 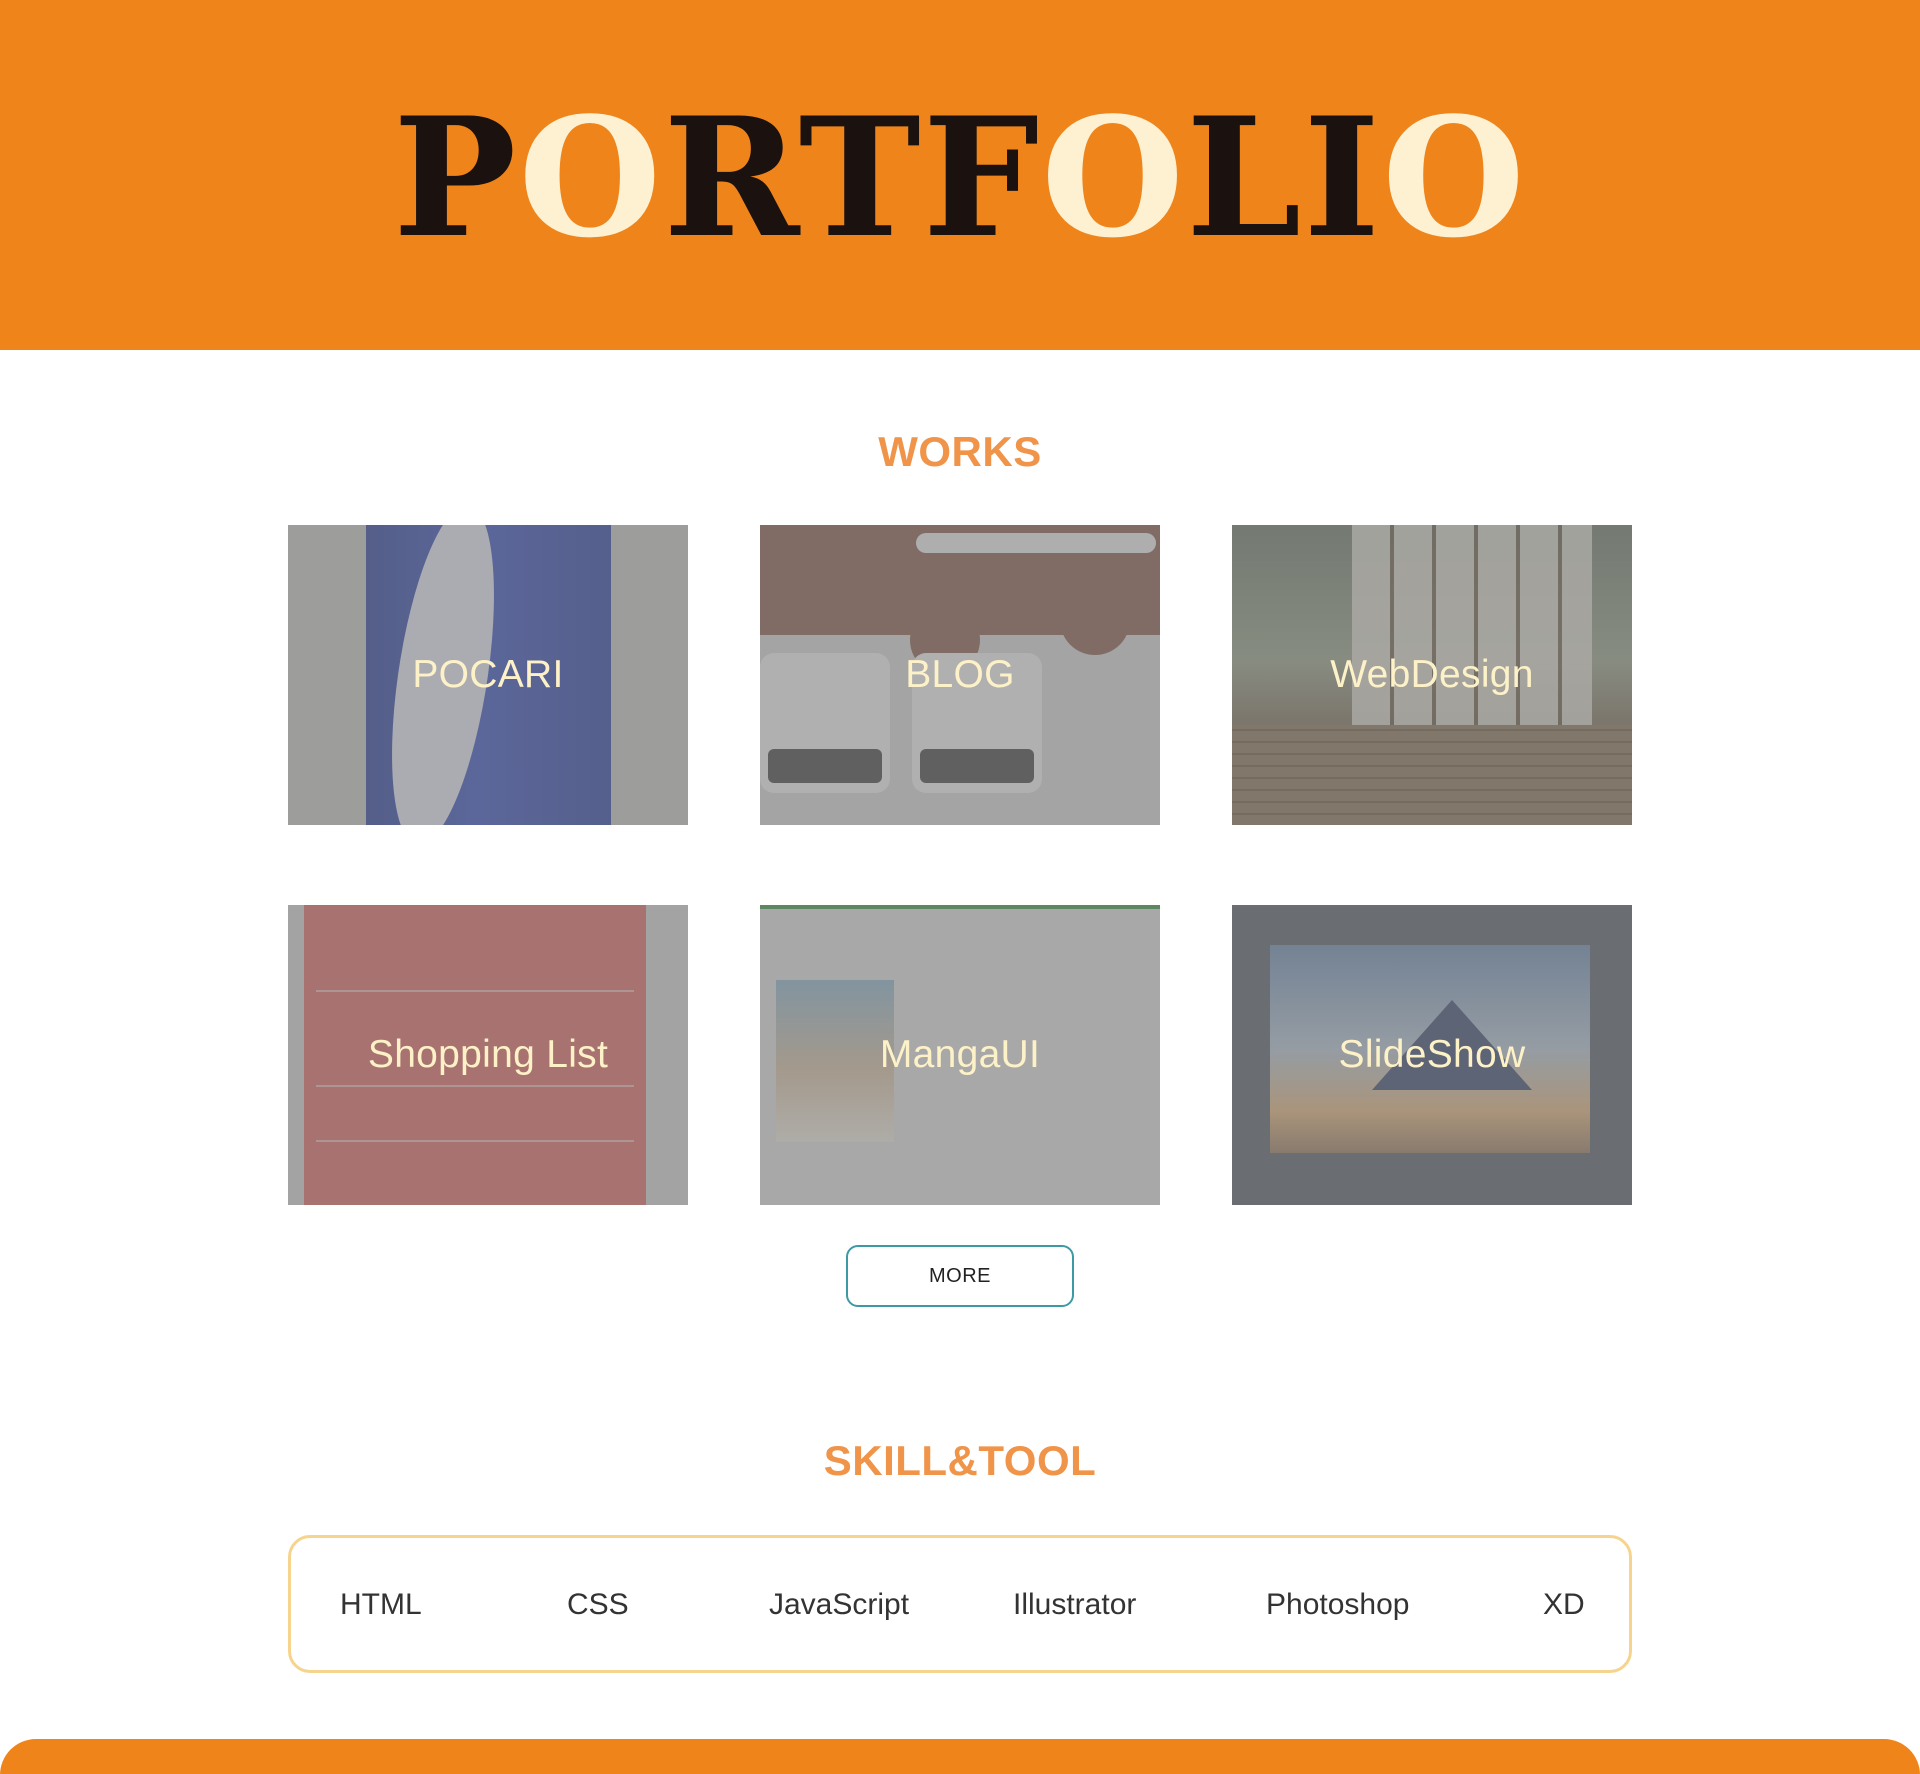 I want to click on work-card-shopping-list: Shopping List, so click(x=488, y=1055).